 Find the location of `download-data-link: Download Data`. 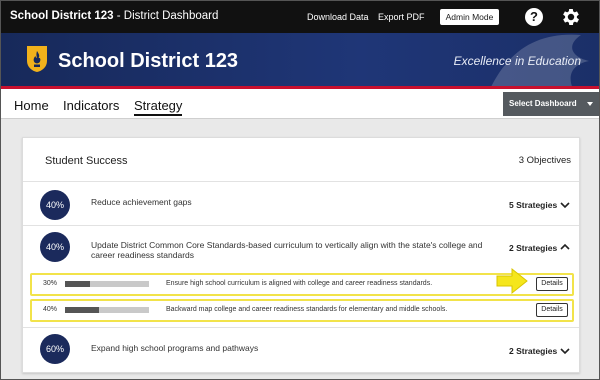

download-data-link: Download Data is located at coordinates (338, 17).